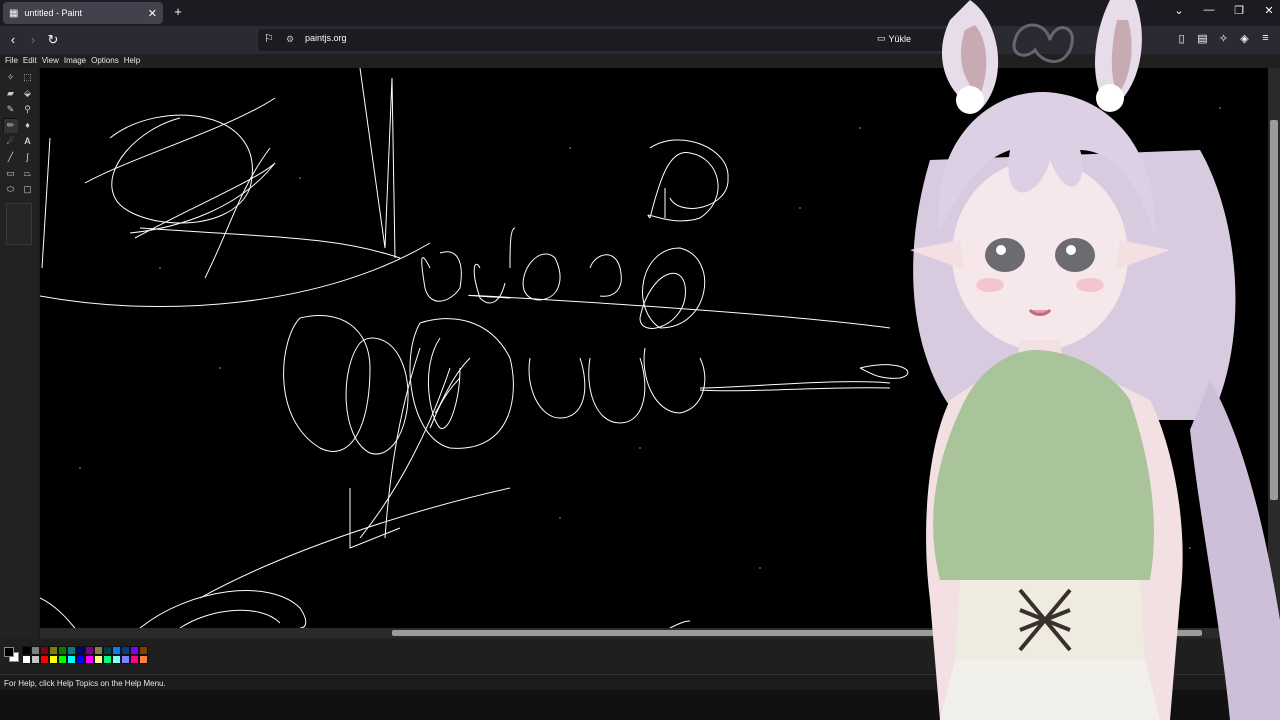 This screenshot has width=1280, height=720. I want to click on site-info-icon: ⚙, so click(290, 39).